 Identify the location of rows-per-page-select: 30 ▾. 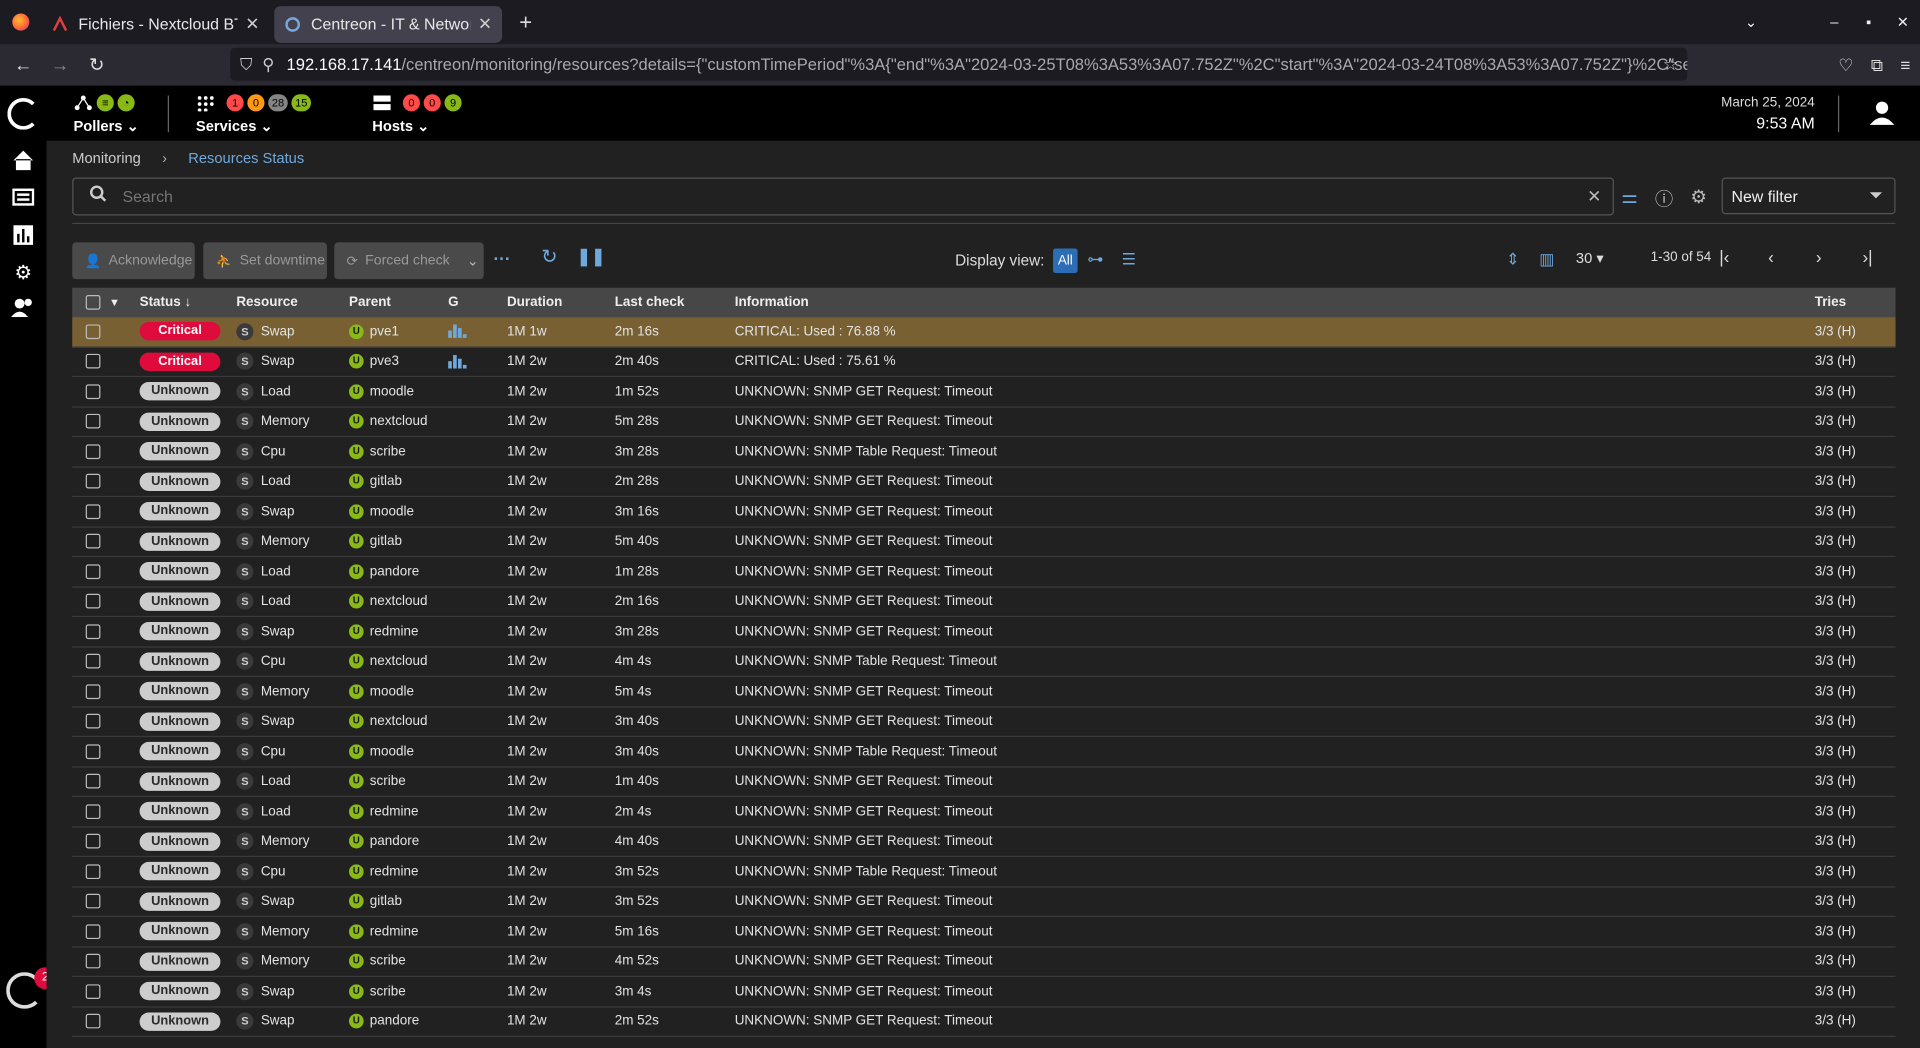
(1590, 258).